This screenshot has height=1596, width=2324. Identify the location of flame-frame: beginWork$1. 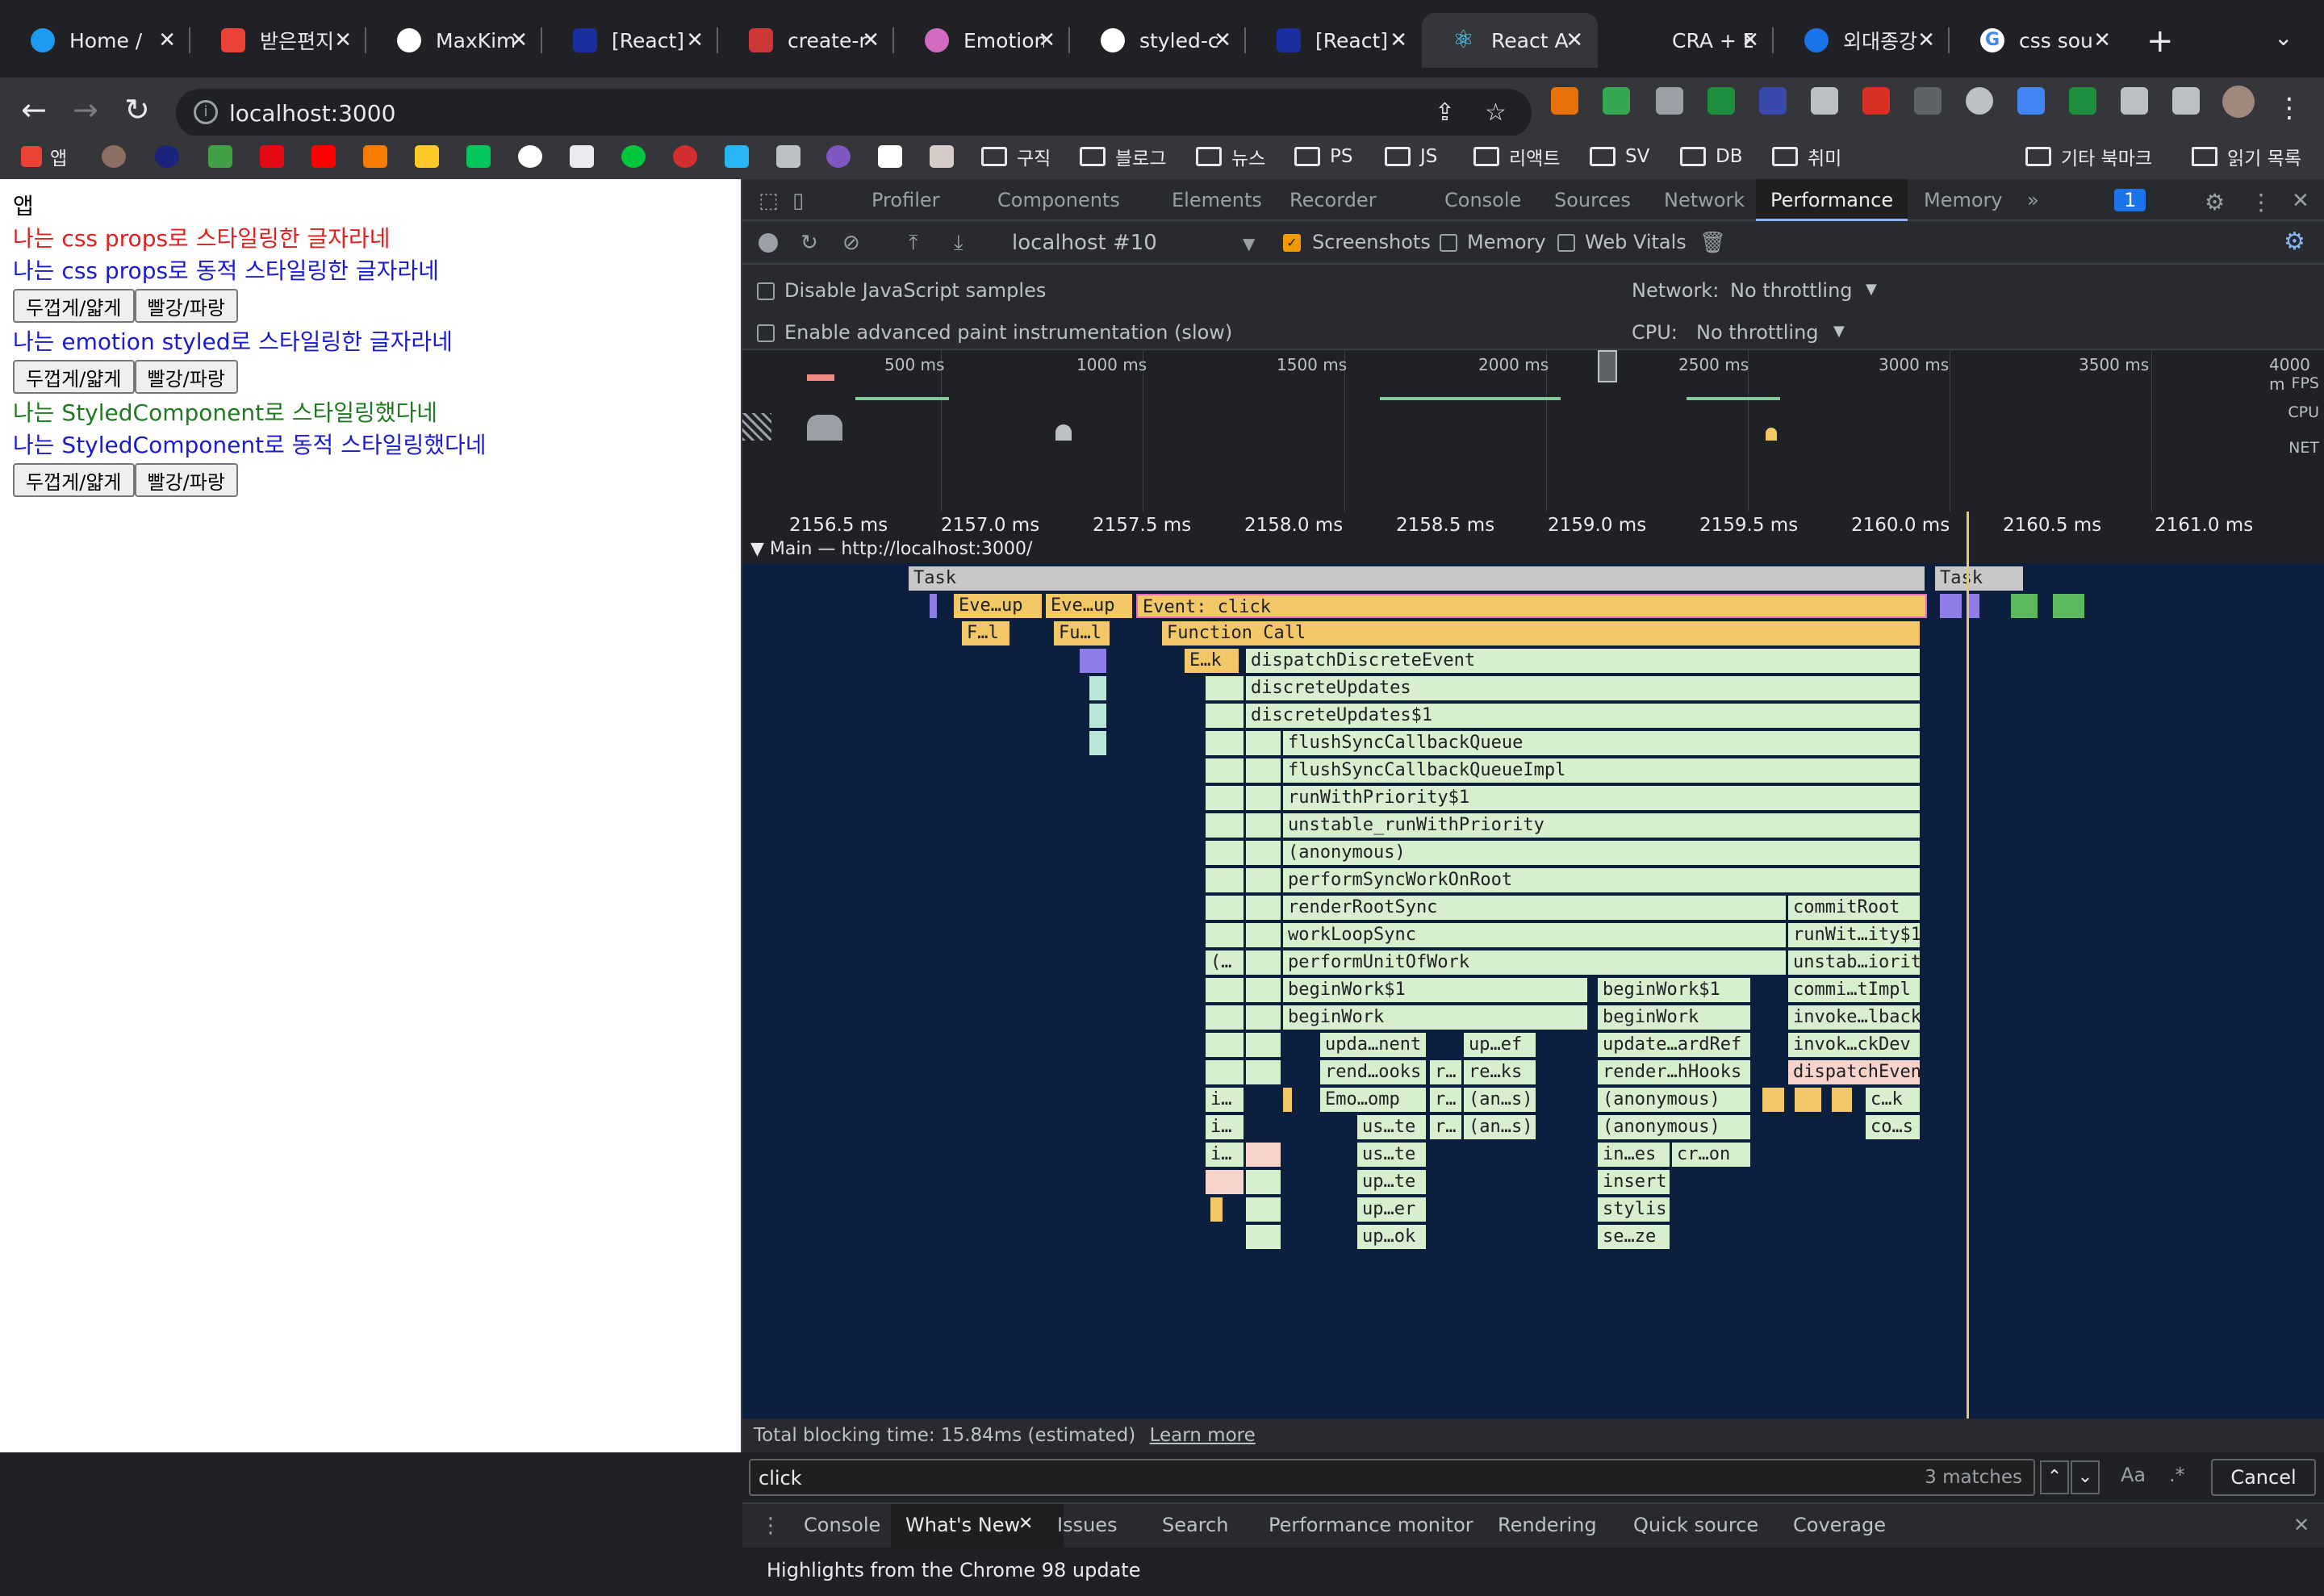
(1435, 990).